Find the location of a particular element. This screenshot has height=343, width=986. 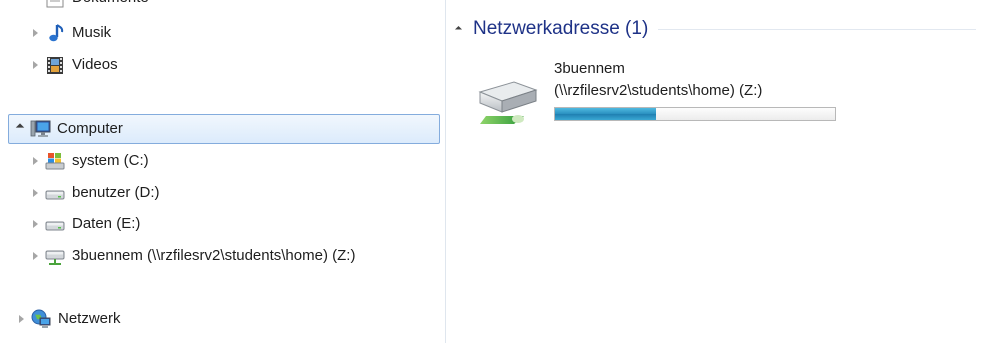

network-drive-icon is located at coordinates (55, 256).